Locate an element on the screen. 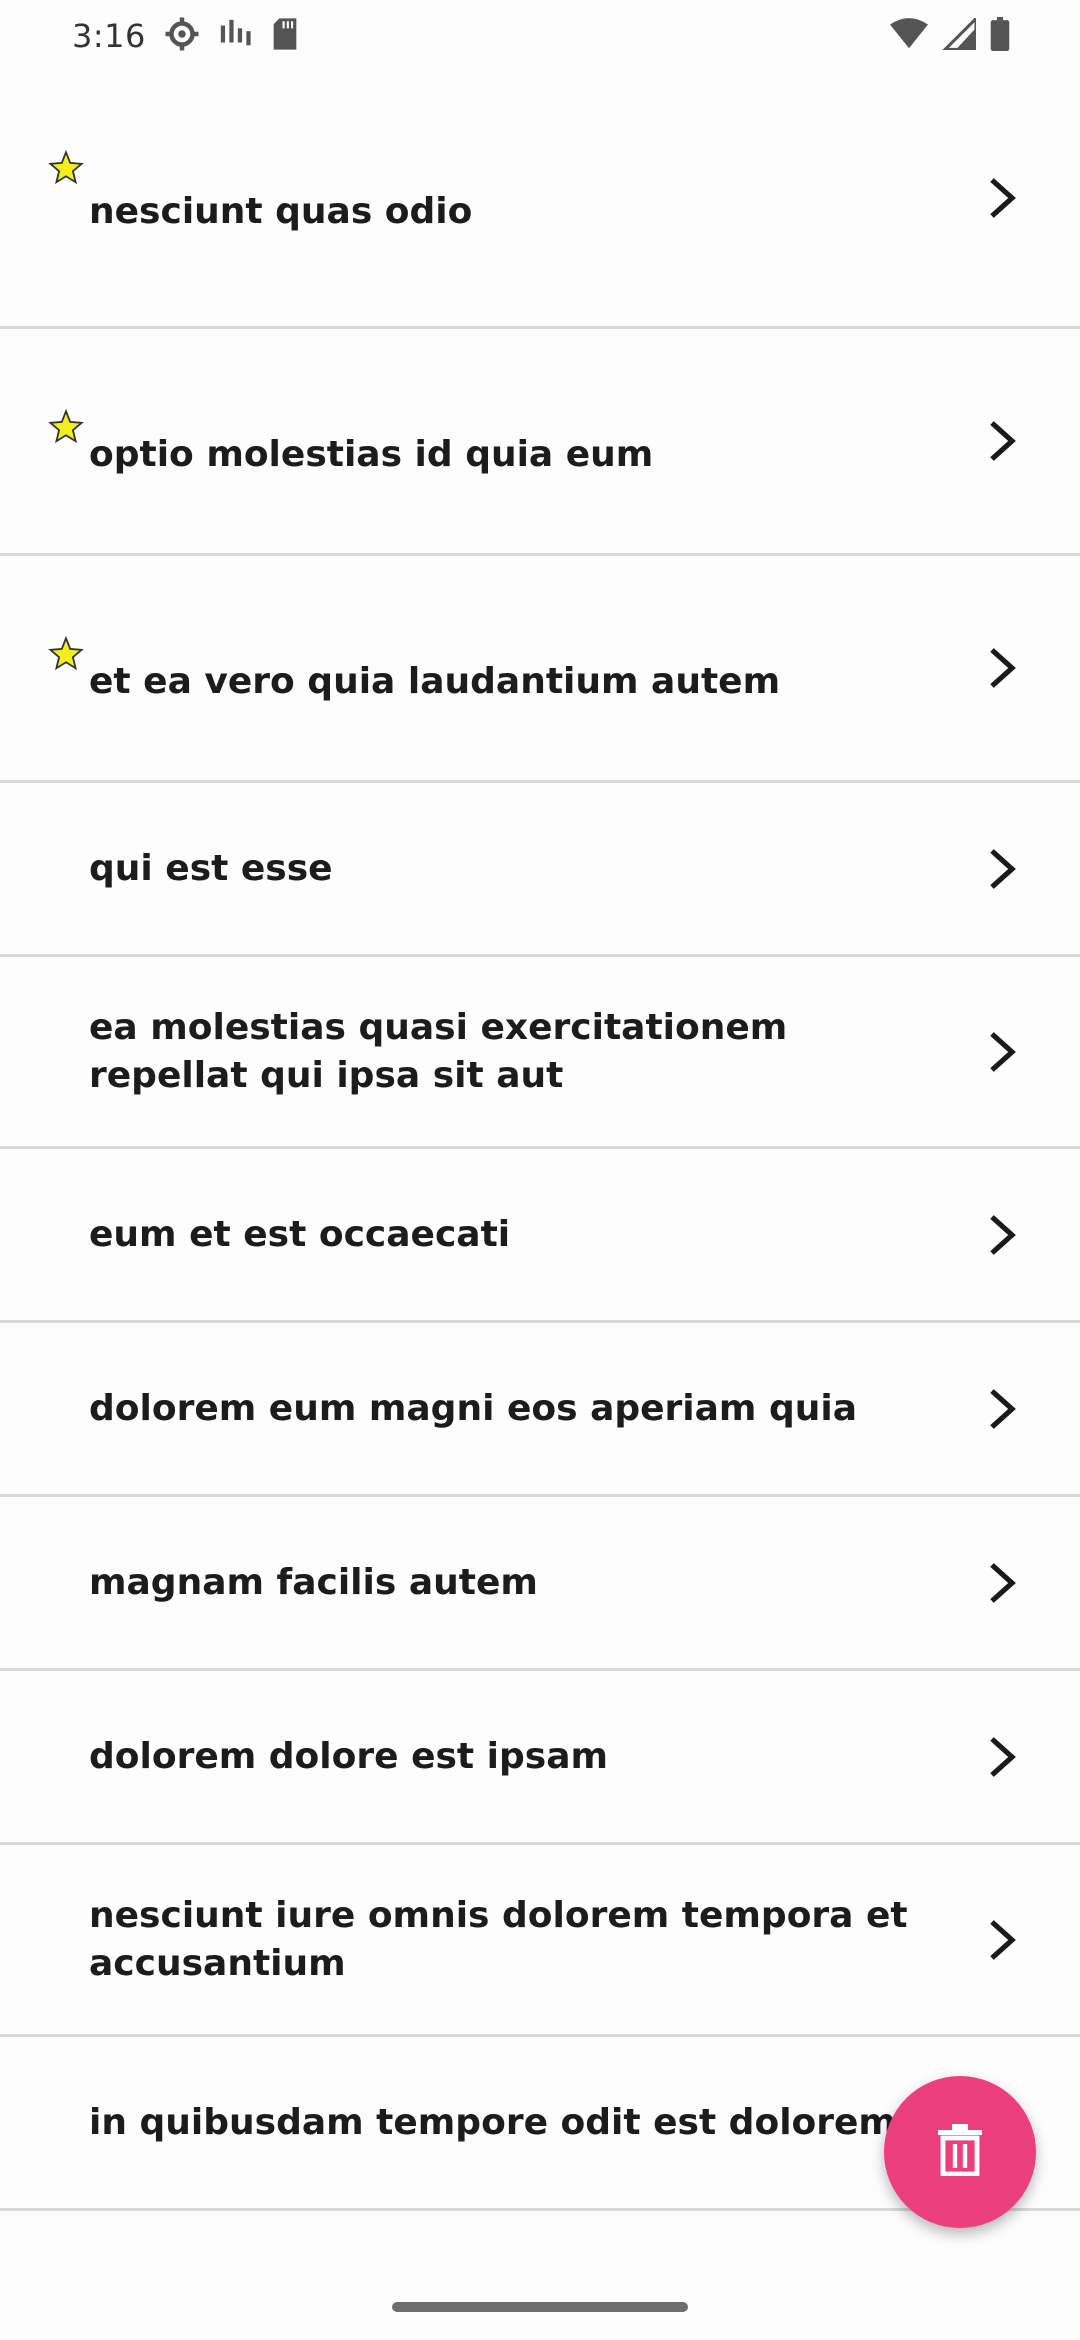  list-item: eum et est occaecati is located at coordinates (540, 1236).